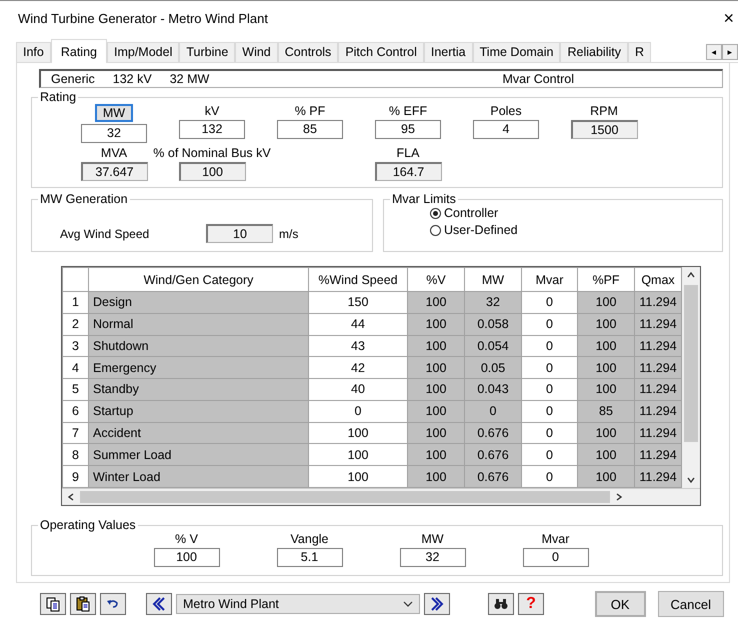  Describe the element at coordinates (381, 496) in the screenshot. I see `horizontal-scrollbar` at that location.